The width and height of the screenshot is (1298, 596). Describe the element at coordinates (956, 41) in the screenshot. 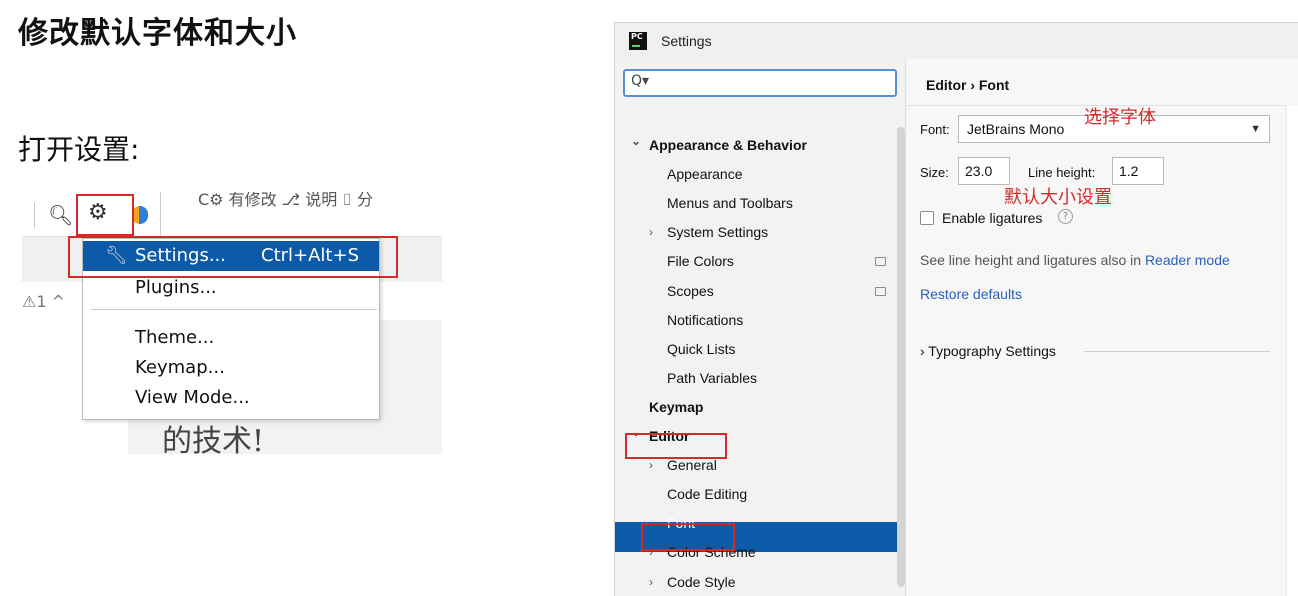

I see `dialog-titlebar: PC Settings` at that location.